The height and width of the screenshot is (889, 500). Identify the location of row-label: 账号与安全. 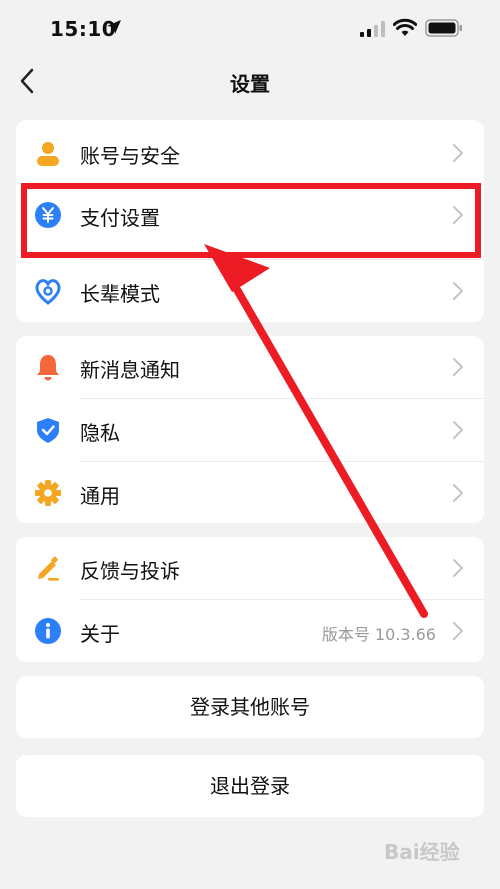
(130, 156).